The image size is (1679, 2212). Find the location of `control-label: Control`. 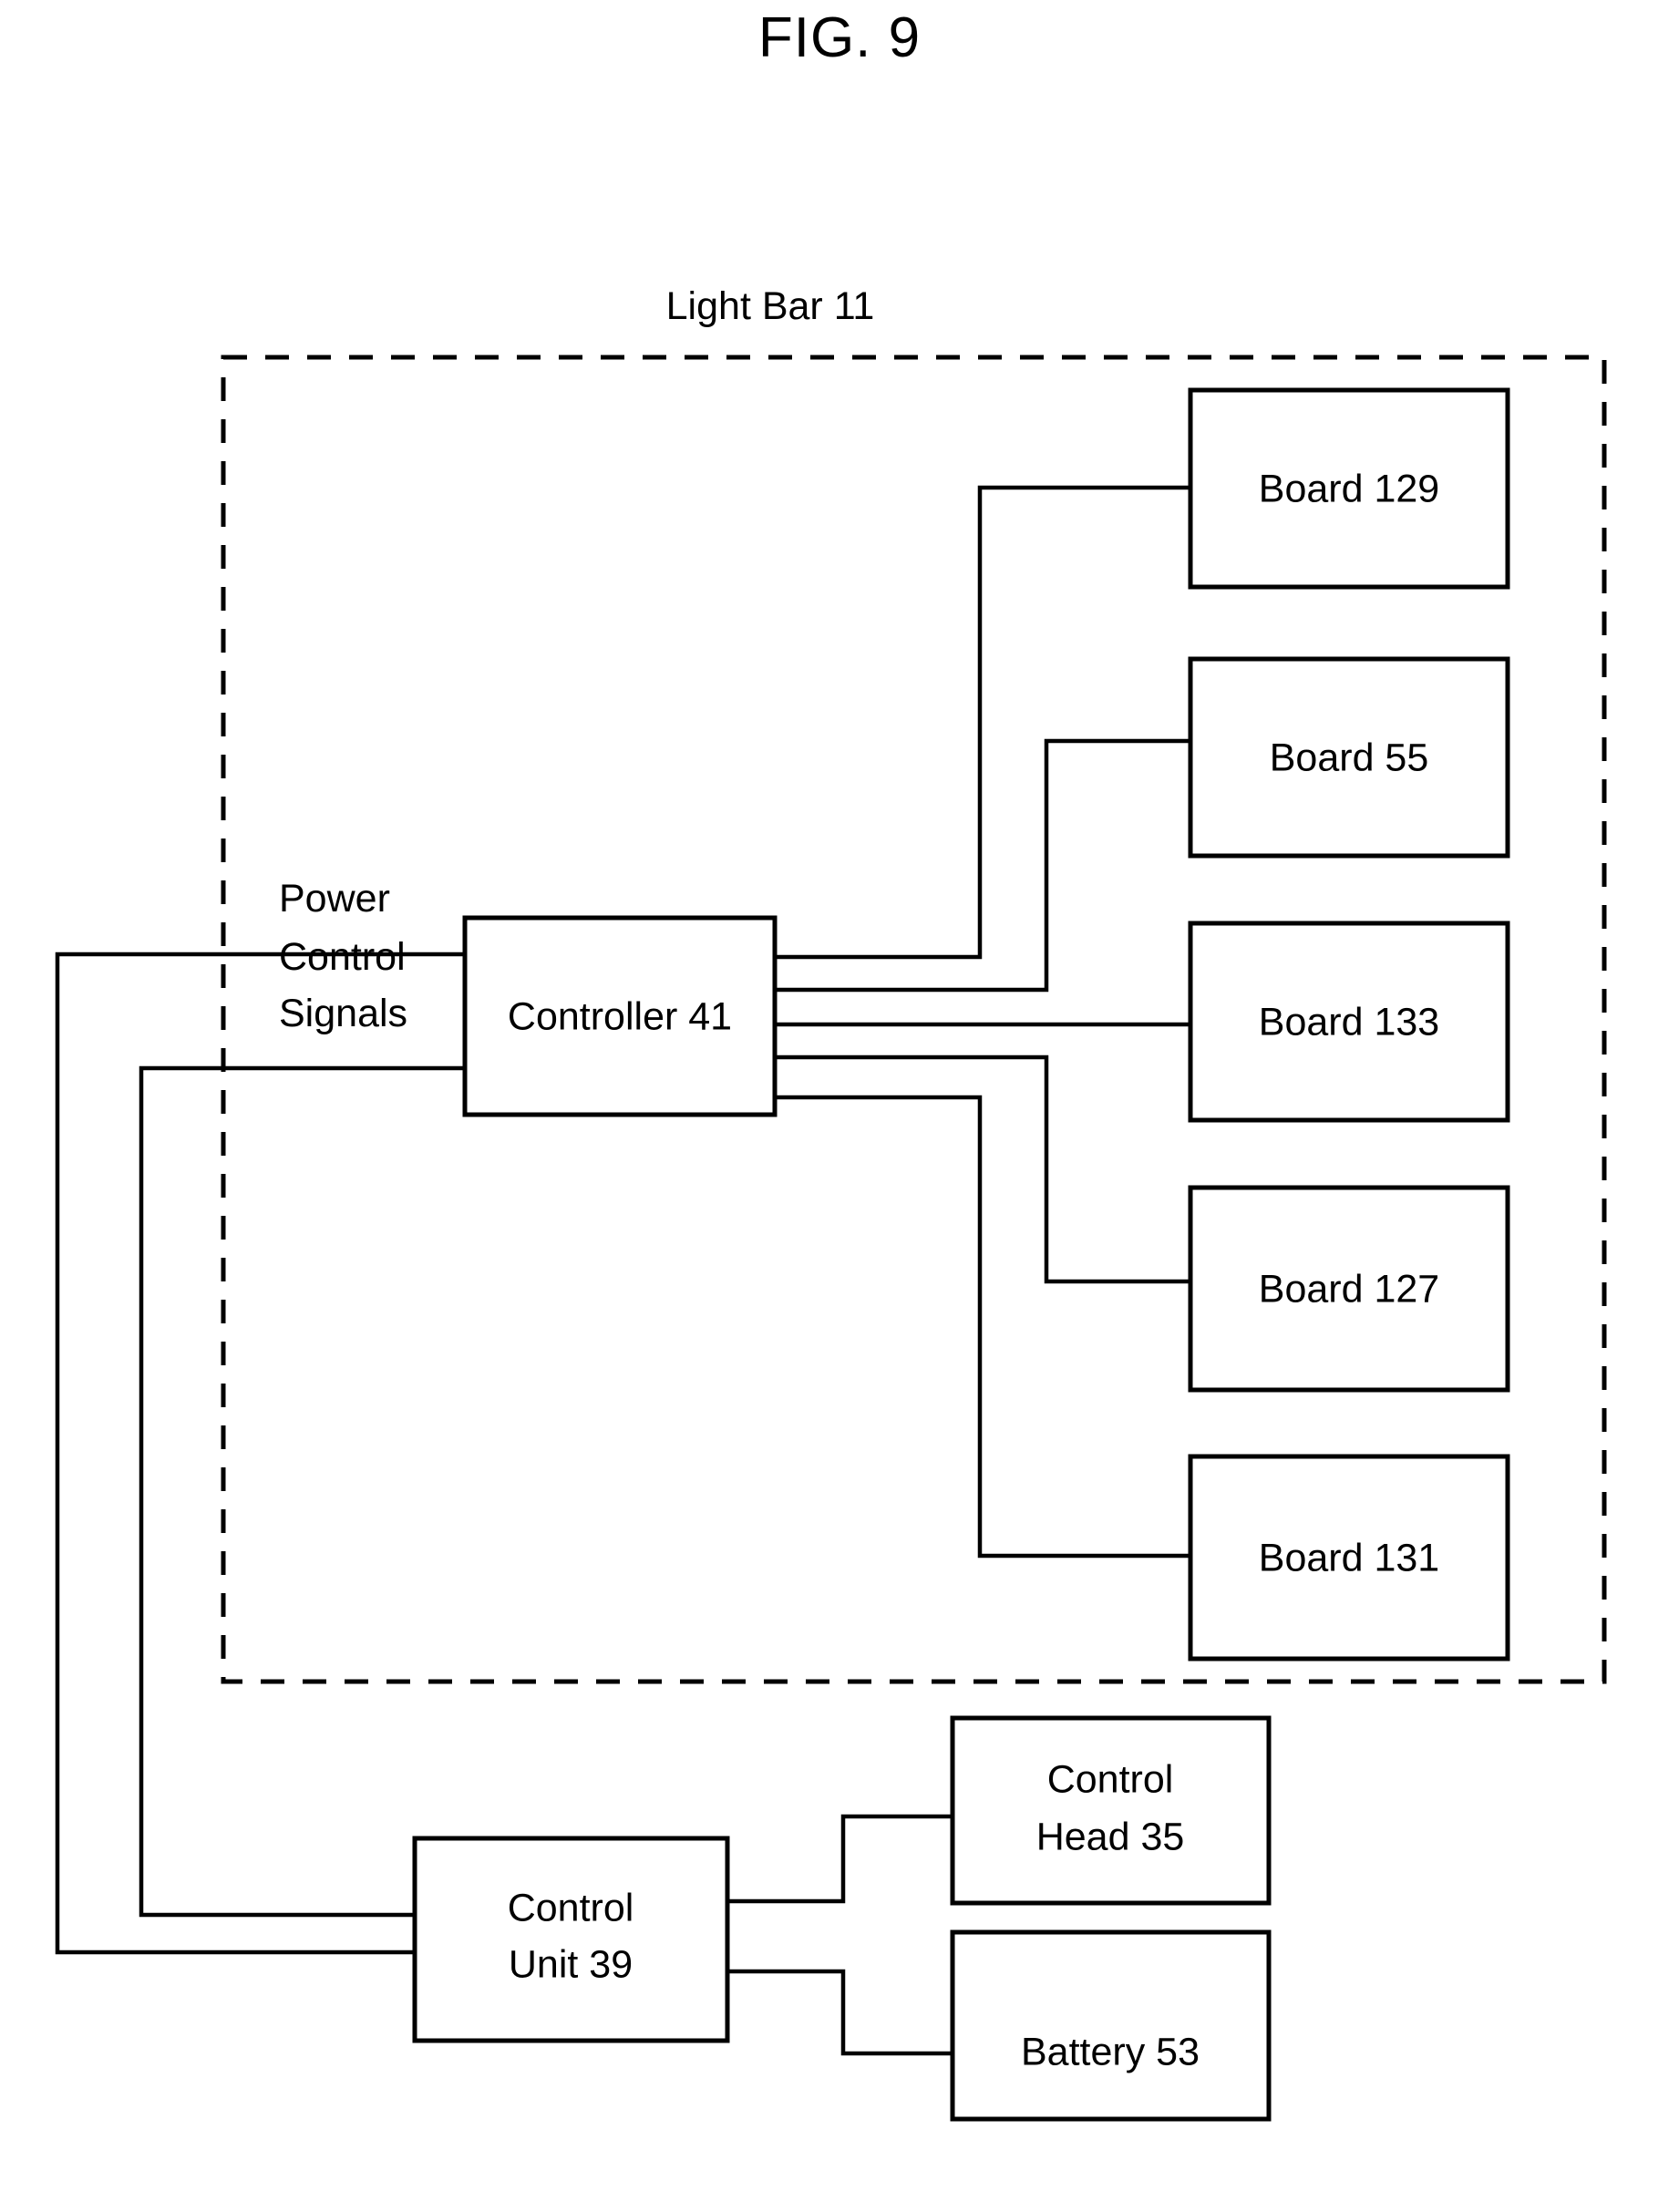

control-label: Control is located at coordinates (342, 957).